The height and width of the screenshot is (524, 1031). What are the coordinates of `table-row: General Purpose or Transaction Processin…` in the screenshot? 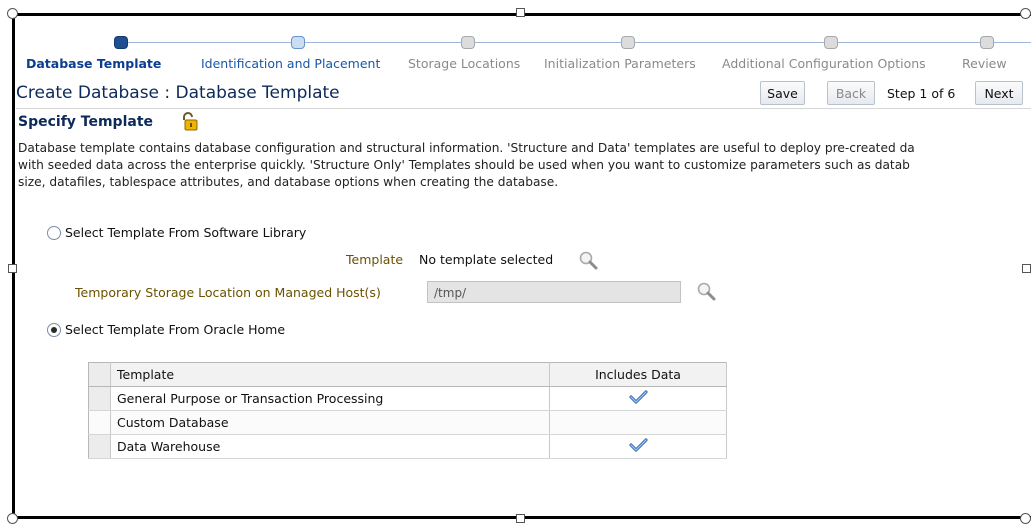 It's located at (407, 398).